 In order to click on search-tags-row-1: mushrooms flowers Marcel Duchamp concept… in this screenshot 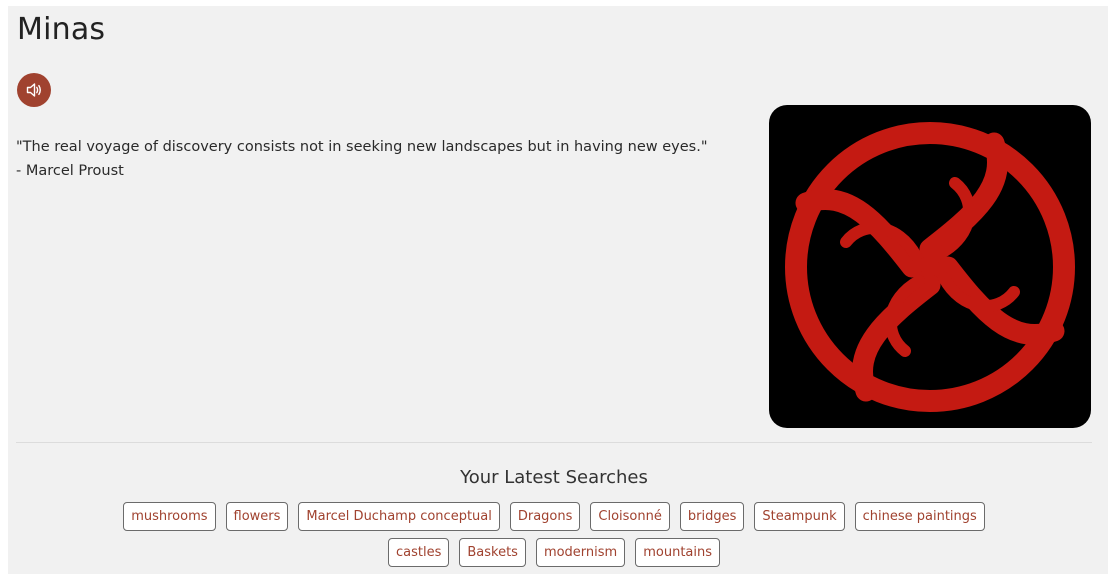, I will do `click(554, 516)`.